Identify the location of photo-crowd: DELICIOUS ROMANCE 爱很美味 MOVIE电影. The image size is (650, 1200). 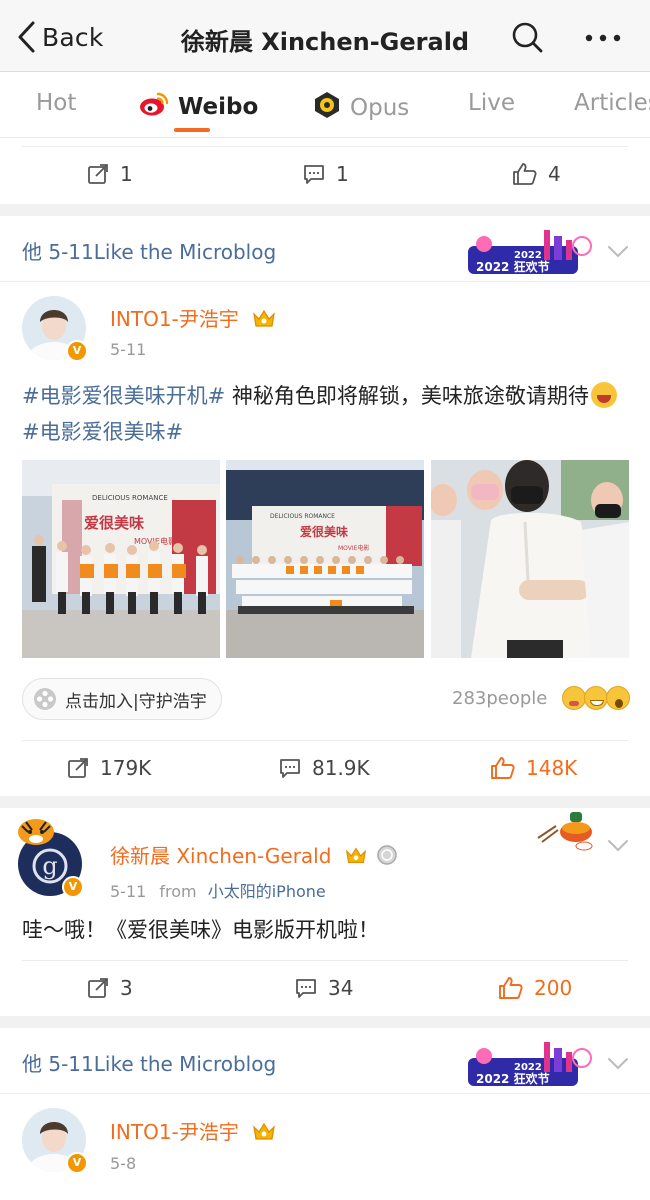
(325, 559).